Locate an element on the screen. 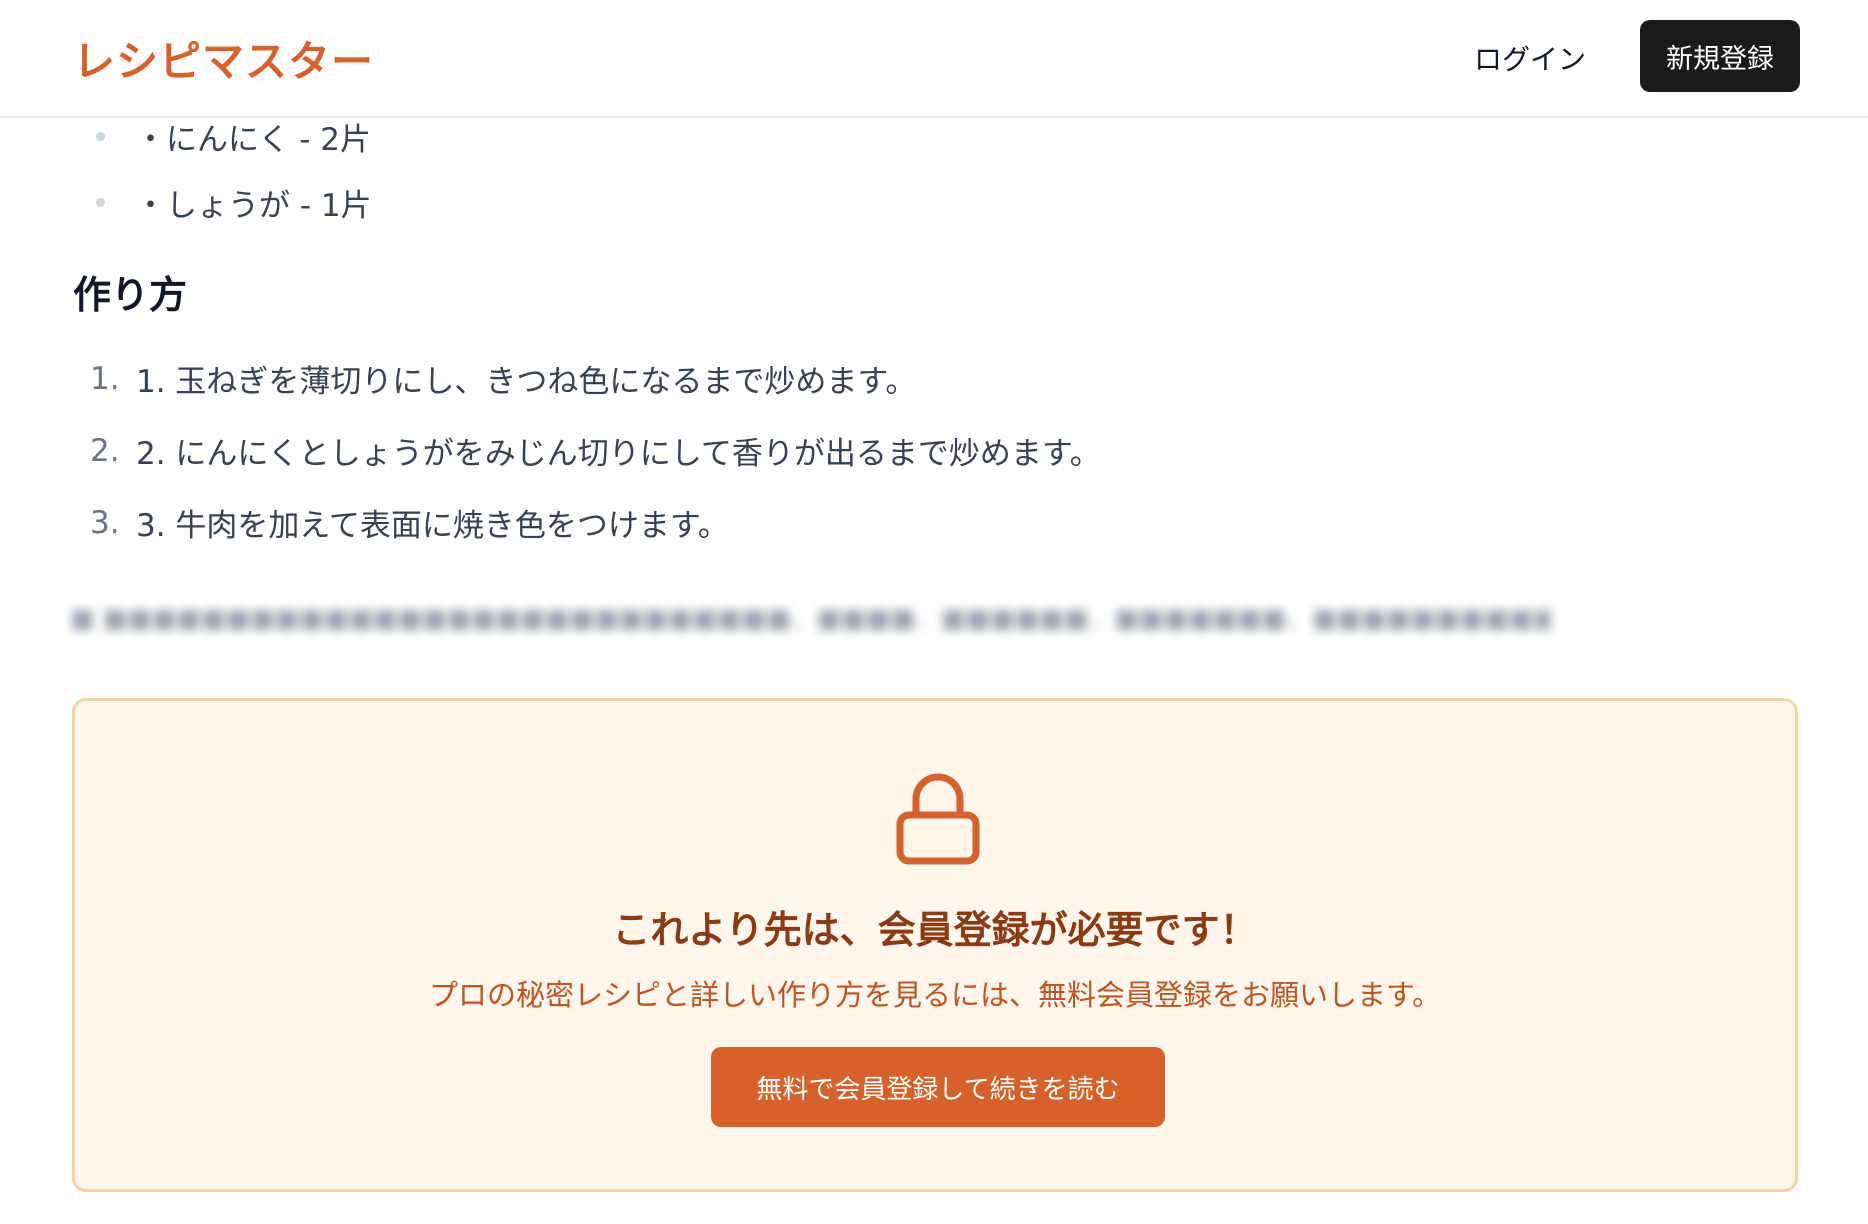 The width and height of the screenshot is (1868, 1224). method-step: 3. 3. 牛肉を加えて表面に焼き色をつけます。 is located at coordinates (409, 522).